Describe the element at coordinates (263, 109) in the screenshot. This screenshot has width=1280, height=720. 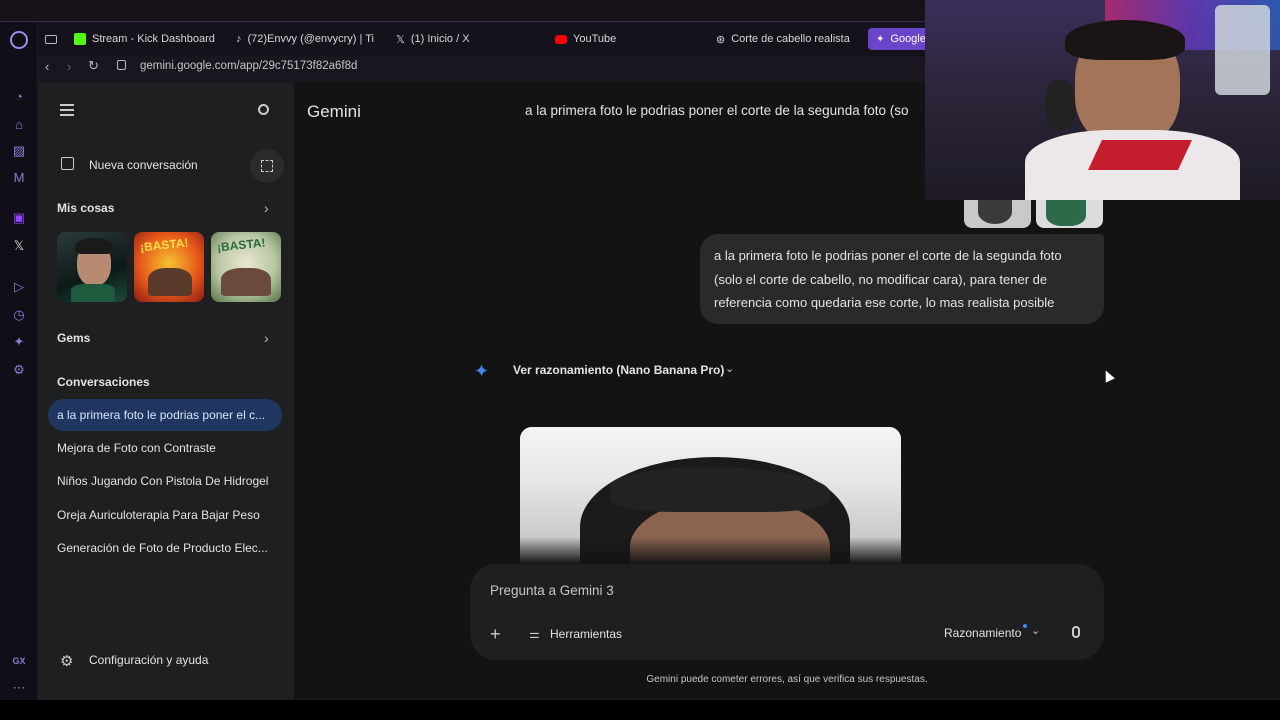
I see `search-icon` at that location.